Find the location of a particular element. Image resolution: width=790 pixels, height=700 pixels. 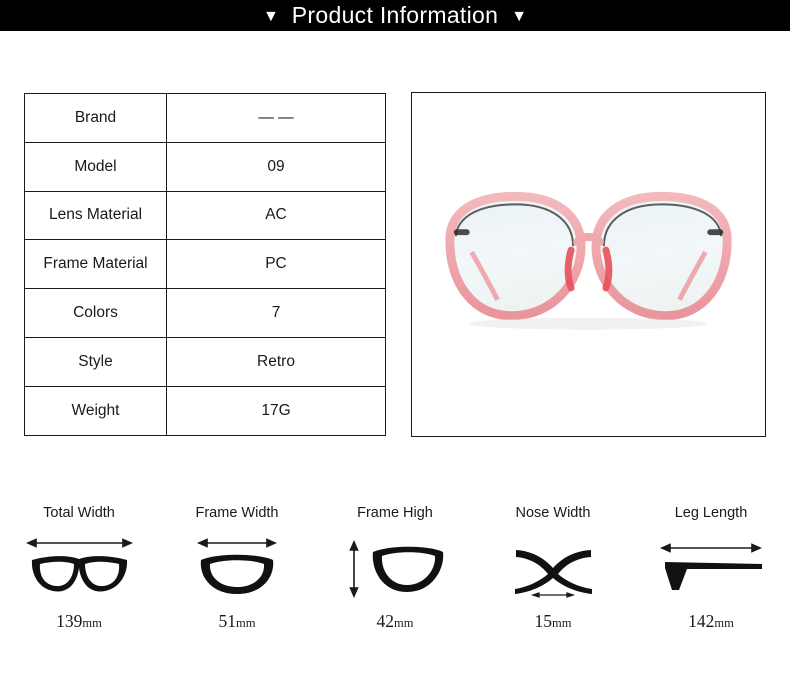

spec-value-model: 09 is located at coordinates (276, 166).